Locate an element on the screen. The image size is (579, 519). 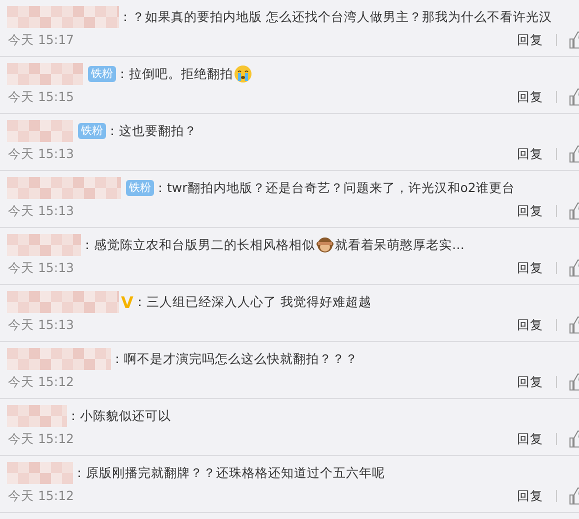
monkey-face-icon is located at coordinates (325, 245).